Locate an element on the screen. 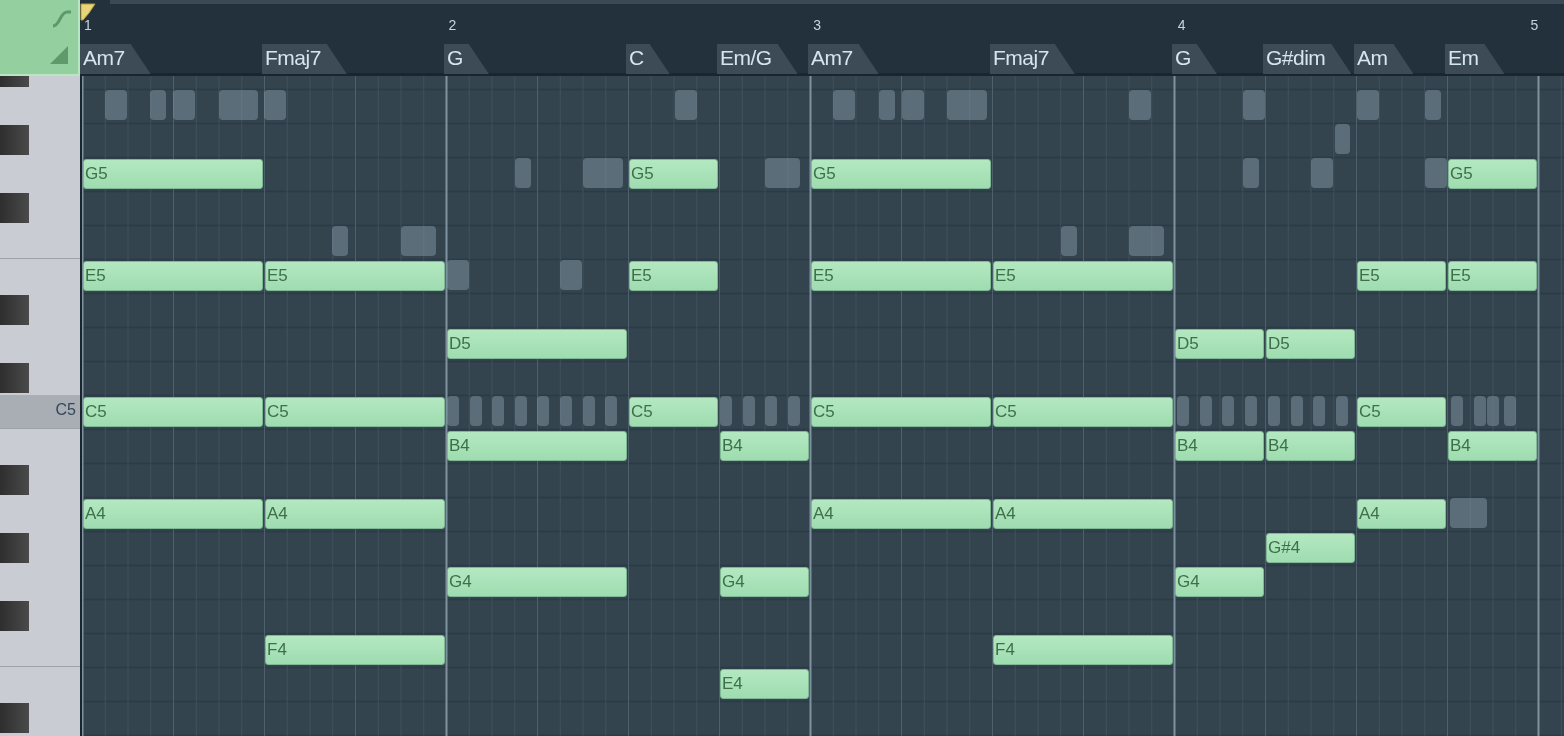 This screenshot has height=736, width=1564. midi-note: E4 is located at coordinates (764, 684).